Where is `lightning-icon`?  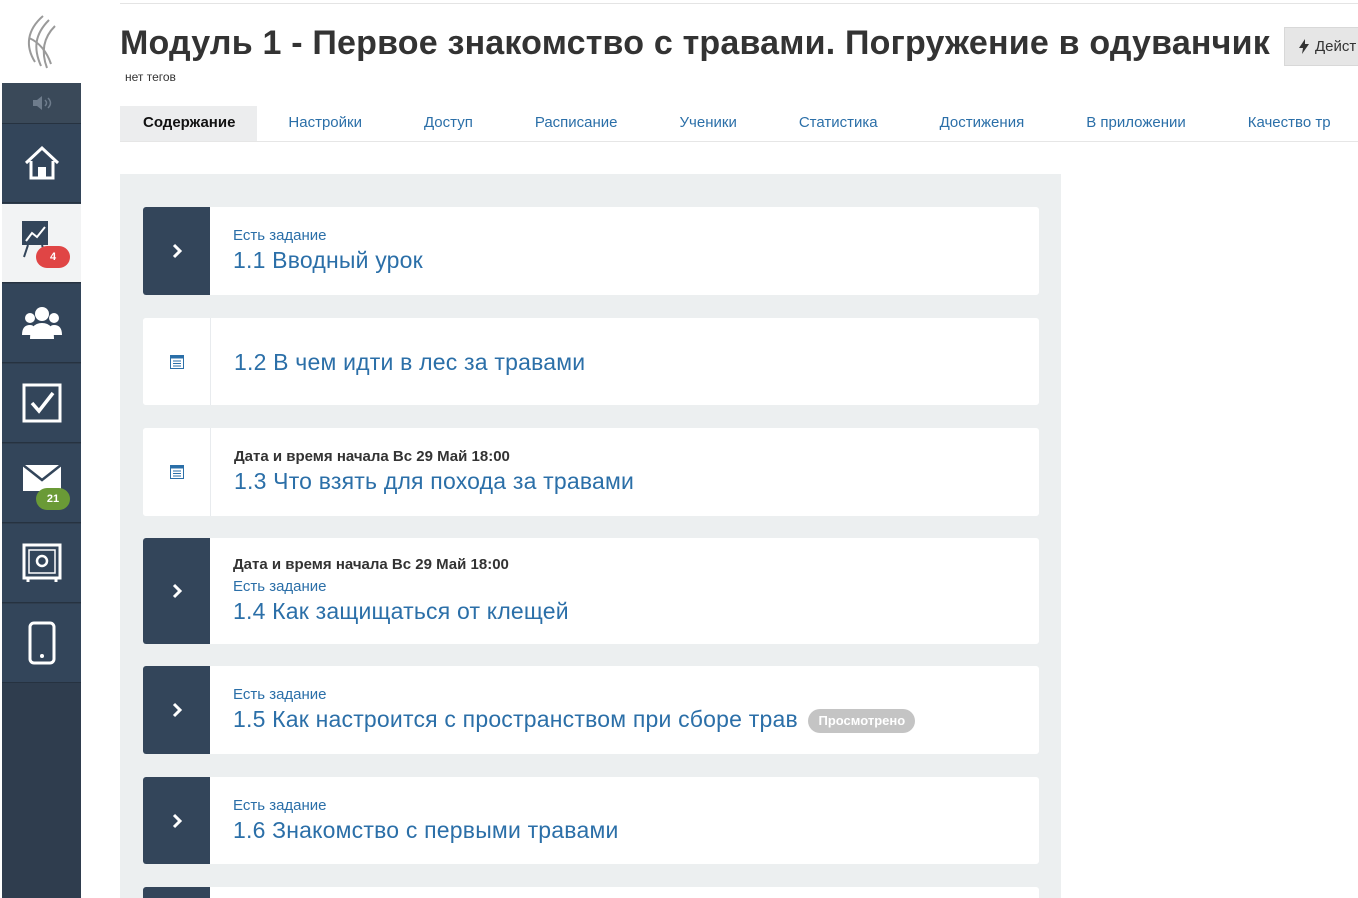 lightning-icon is located at coordinates (1304, 46).